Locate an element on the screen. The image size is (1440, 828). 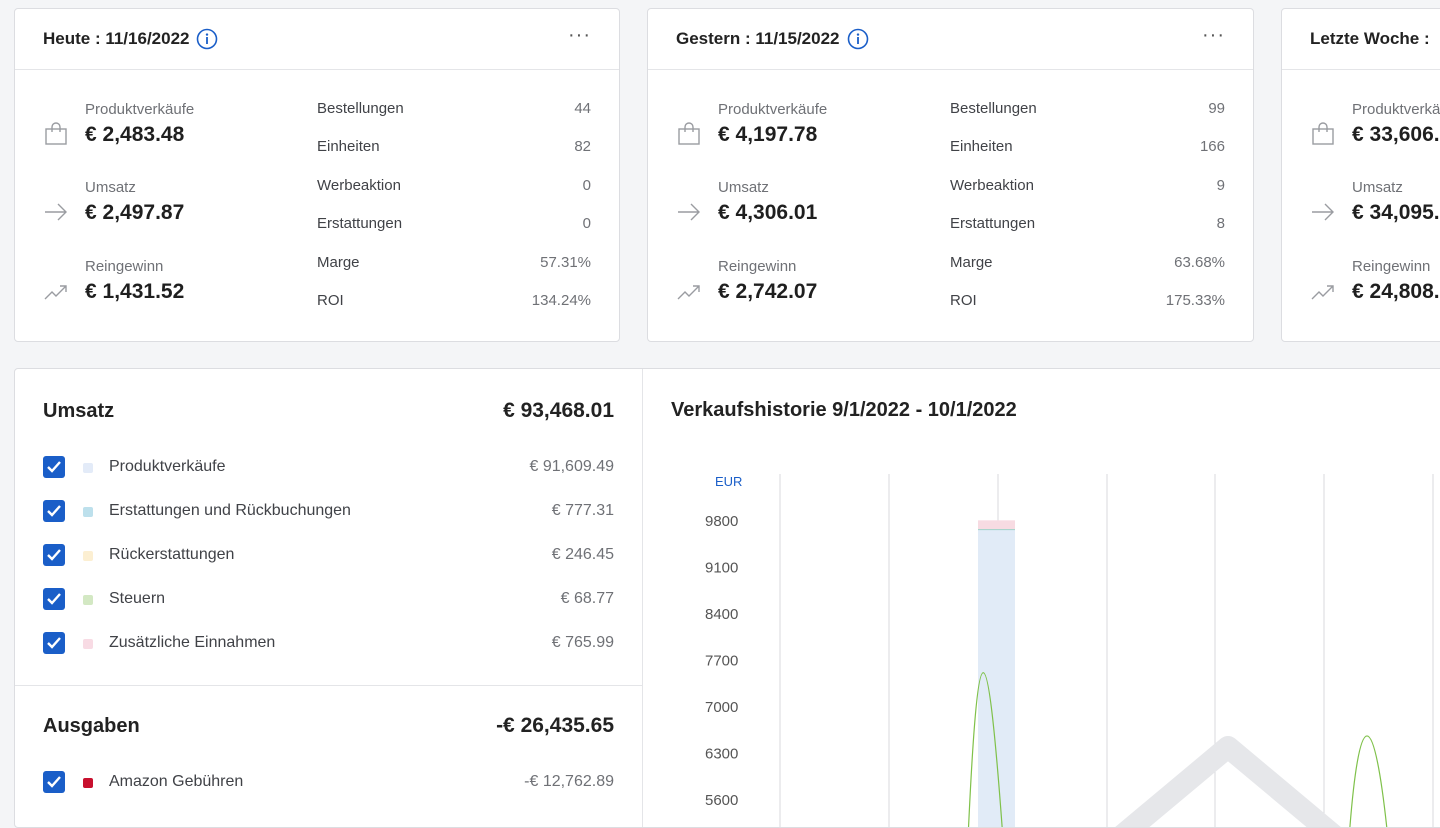
revenue-item-value: € 68.77 is located at coordinates (587, 598).